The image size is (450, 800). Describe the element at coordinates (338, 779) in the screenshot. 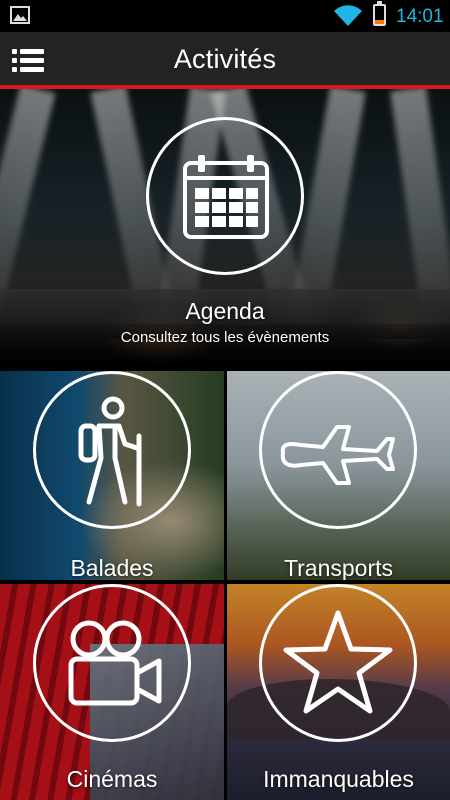

I see `immanquables-label: Immanquables` at that location.